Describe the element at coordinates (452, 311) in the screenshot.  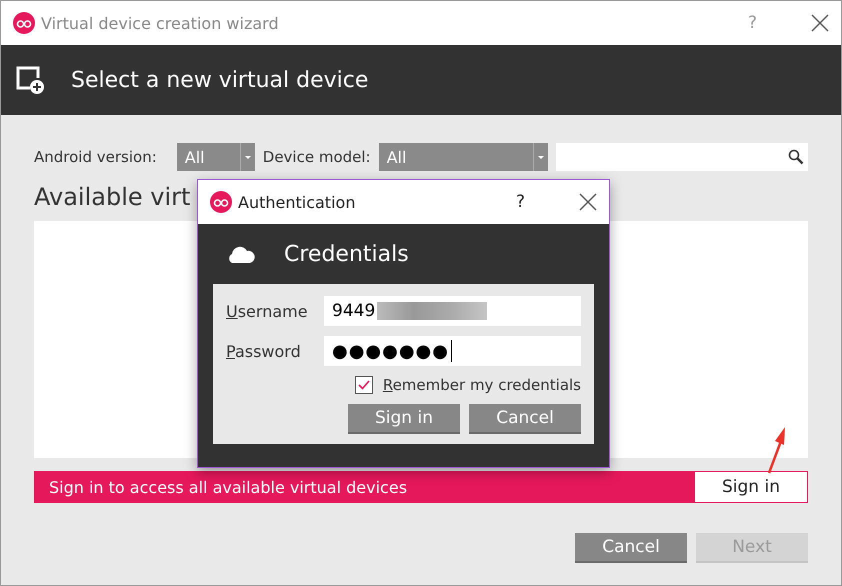
I see `username-field: 9449` at that location.